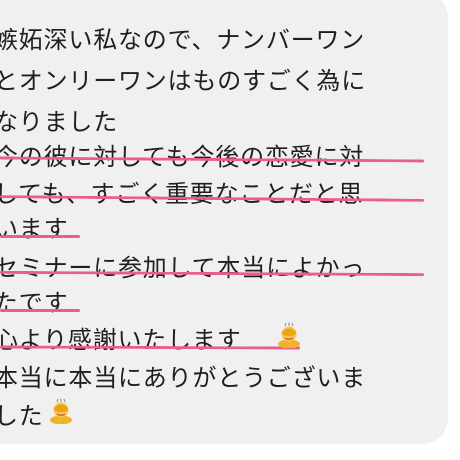 This screenshot has height=460, width=460. I want to click on message-line: います, so click(34, 229).